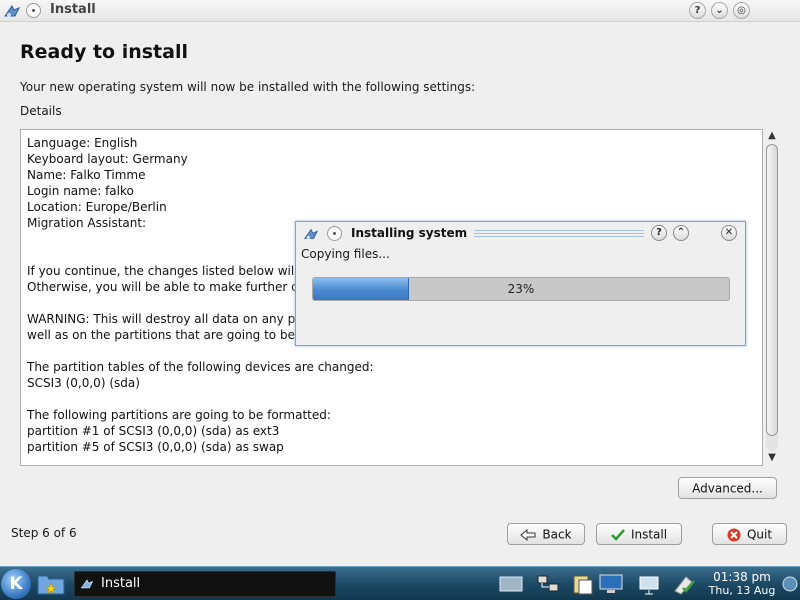  I want to click on taskbar: K Install 01:38 pm Thu, 13 Aug, so click(400, 583).